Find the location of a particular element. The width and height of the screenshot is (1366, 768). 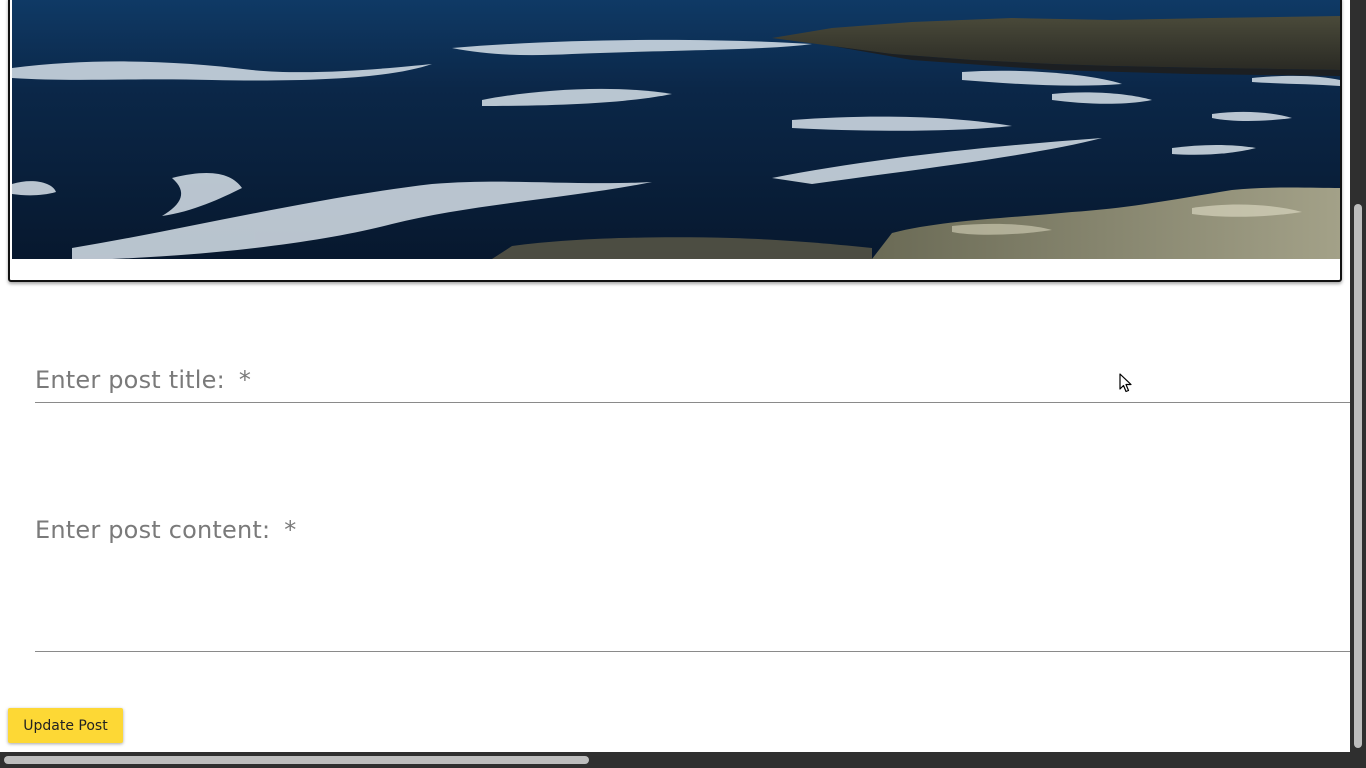

vertical-scrollbar-thumb is located at coordinates (1358, 476).